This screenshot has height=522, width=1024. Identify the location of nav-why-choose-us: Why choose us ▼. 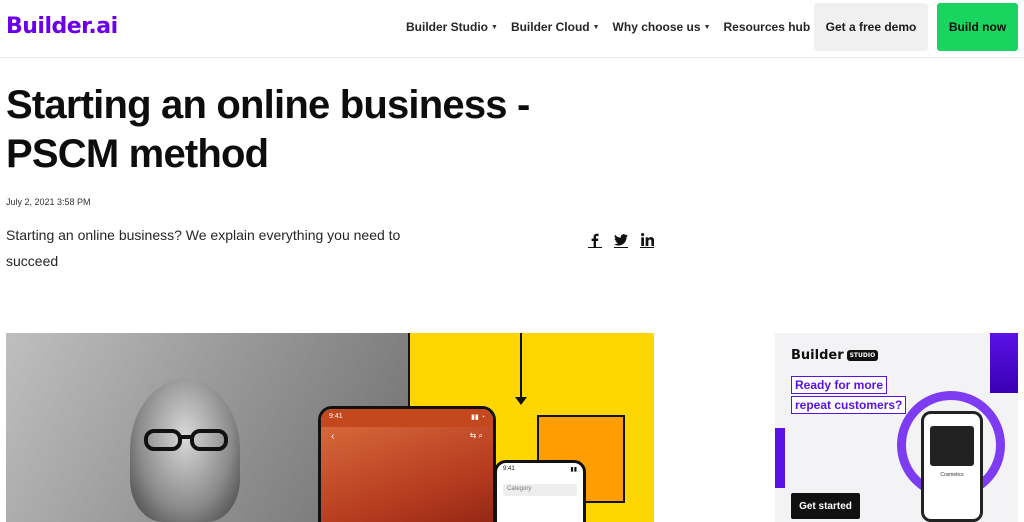
(662, 27).